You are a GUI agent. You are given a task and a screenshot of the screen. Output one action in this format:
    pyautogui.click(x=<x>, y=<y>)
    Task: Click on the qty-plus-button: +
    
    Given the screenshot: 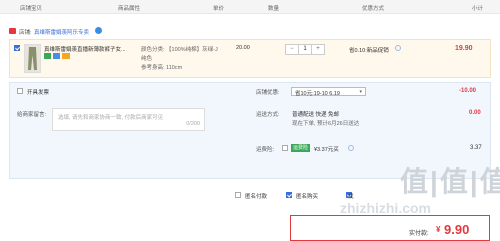 What is the action you would take?
    pyautogui.click(x=318, y=49)
    